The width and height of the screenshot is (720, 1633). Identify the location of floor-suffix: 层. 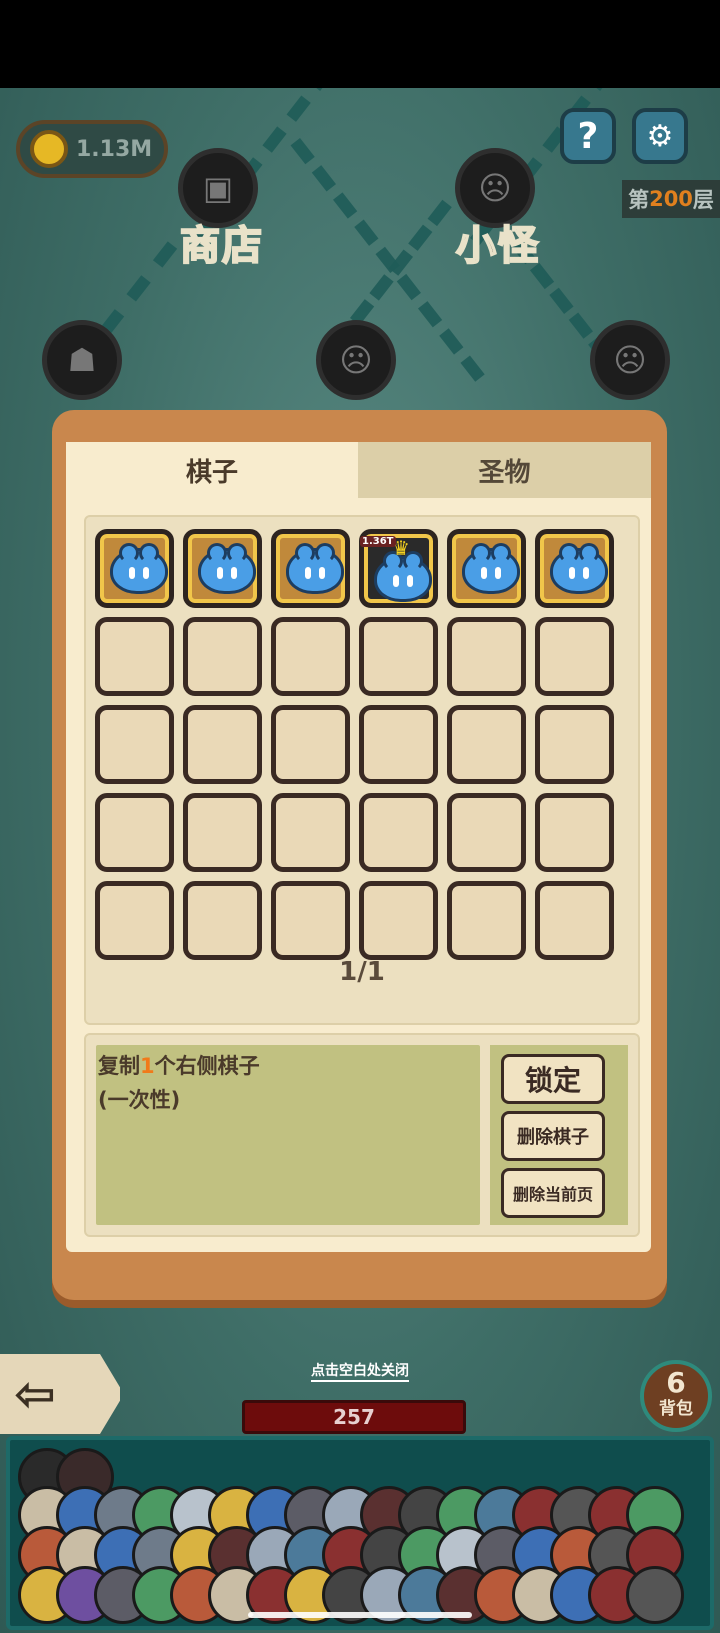
(703, 200).